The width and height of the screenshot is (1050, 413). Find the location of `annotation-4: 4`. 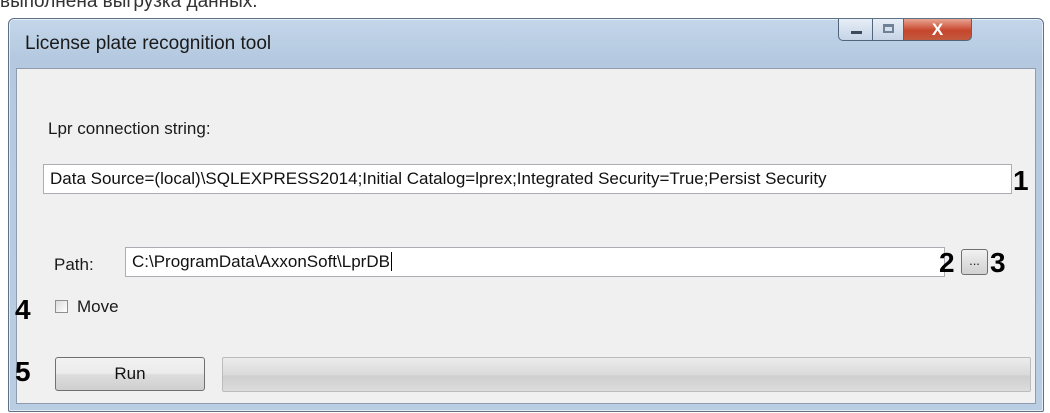

annotation-4: 4 is located at coordinates (23, 309).